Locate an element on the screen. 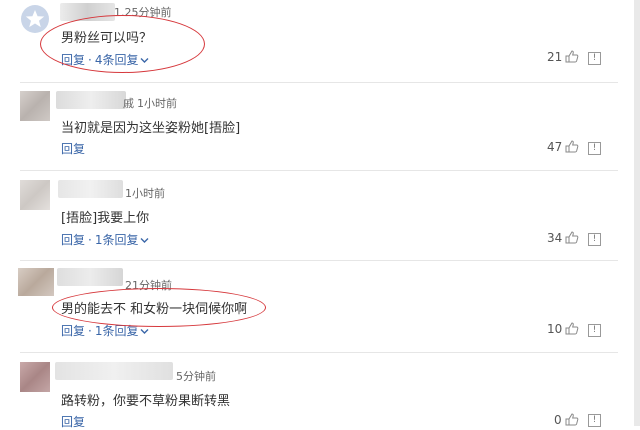 This screenshot has height=430, width=640. like-count: 47 is located at coordinates (563, 147).